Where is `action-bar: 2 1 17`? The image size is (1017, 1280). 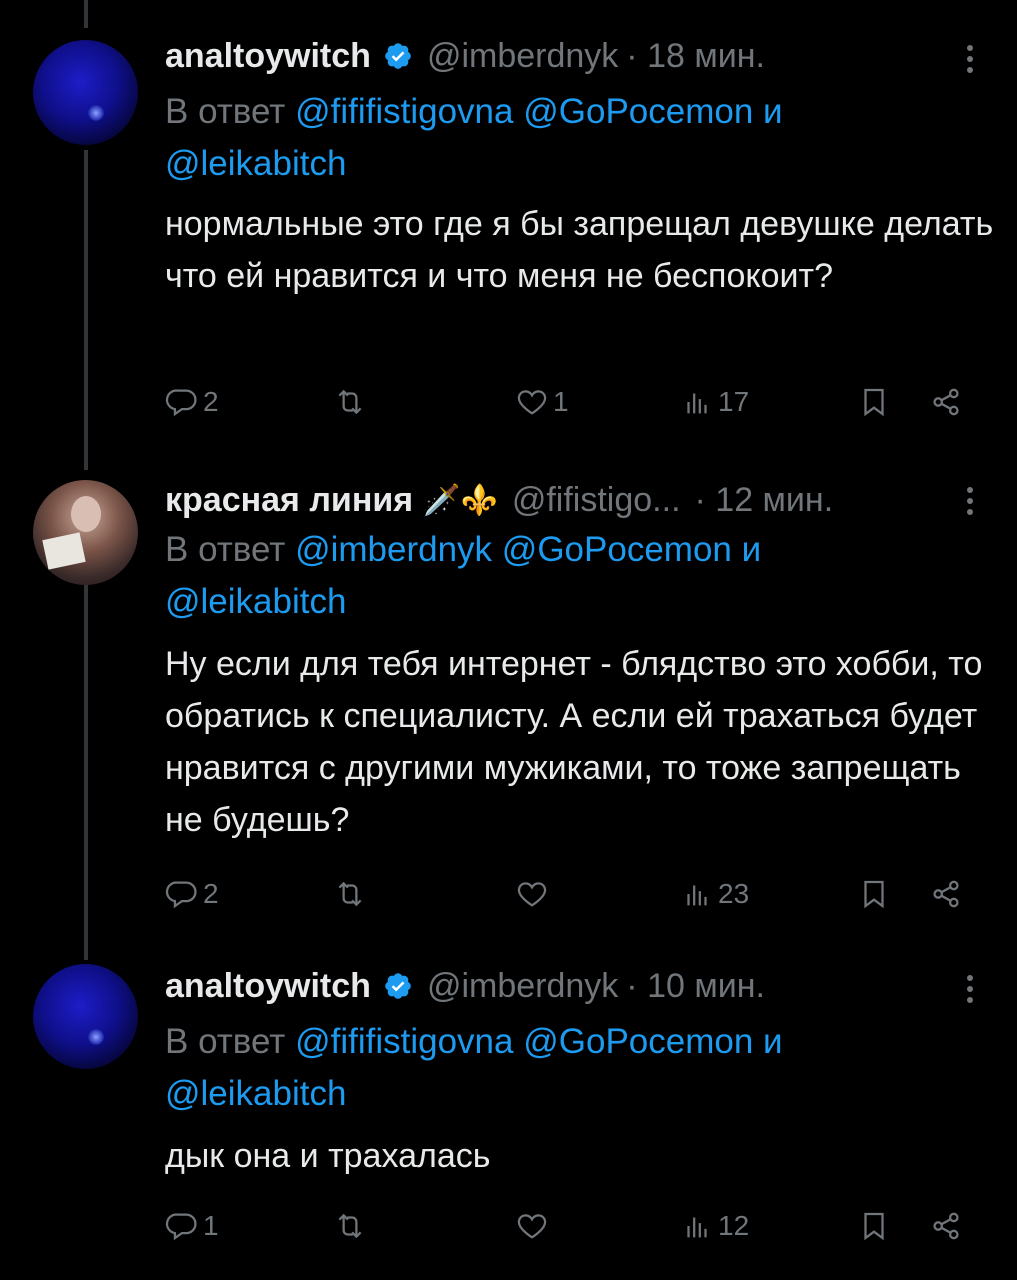
action-bar: 2 1 17 is located at coordinates (570, 402).